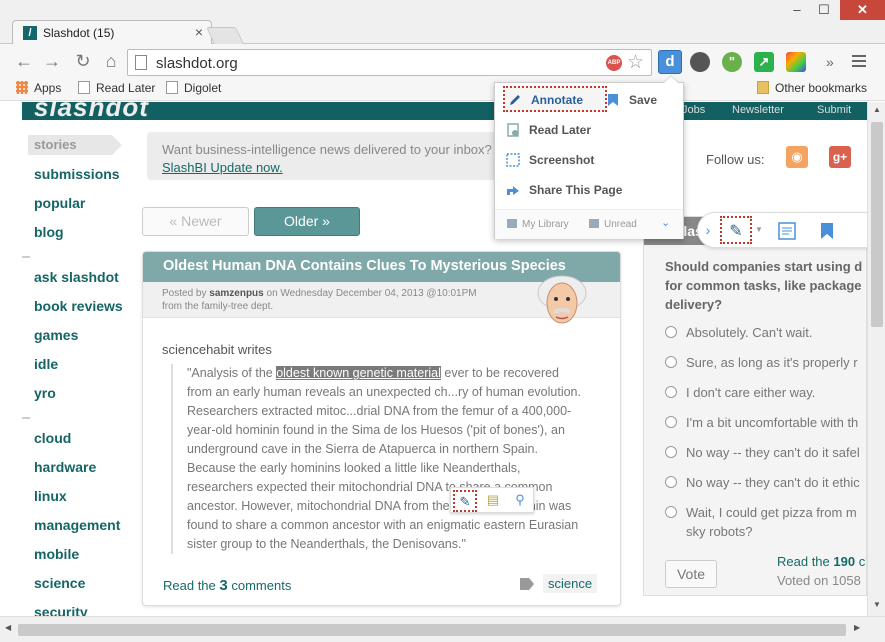 This screenshot has width=885, height=642. Describe the element at coordinates (520, 501) in the screenshot. I see `search-icon: ⚲` at that location.